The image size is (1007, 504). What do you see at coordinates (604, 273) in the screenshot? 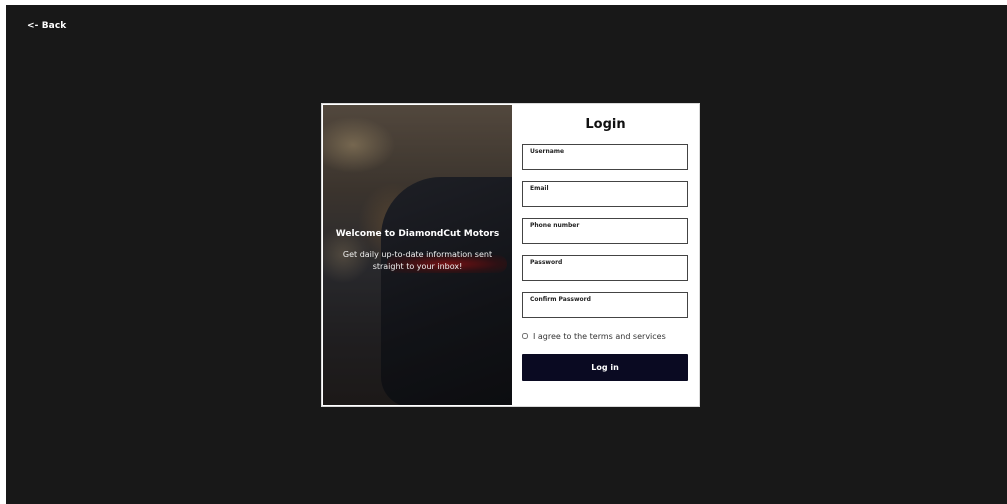
I see `password-input` at bounding box center [604, 273].